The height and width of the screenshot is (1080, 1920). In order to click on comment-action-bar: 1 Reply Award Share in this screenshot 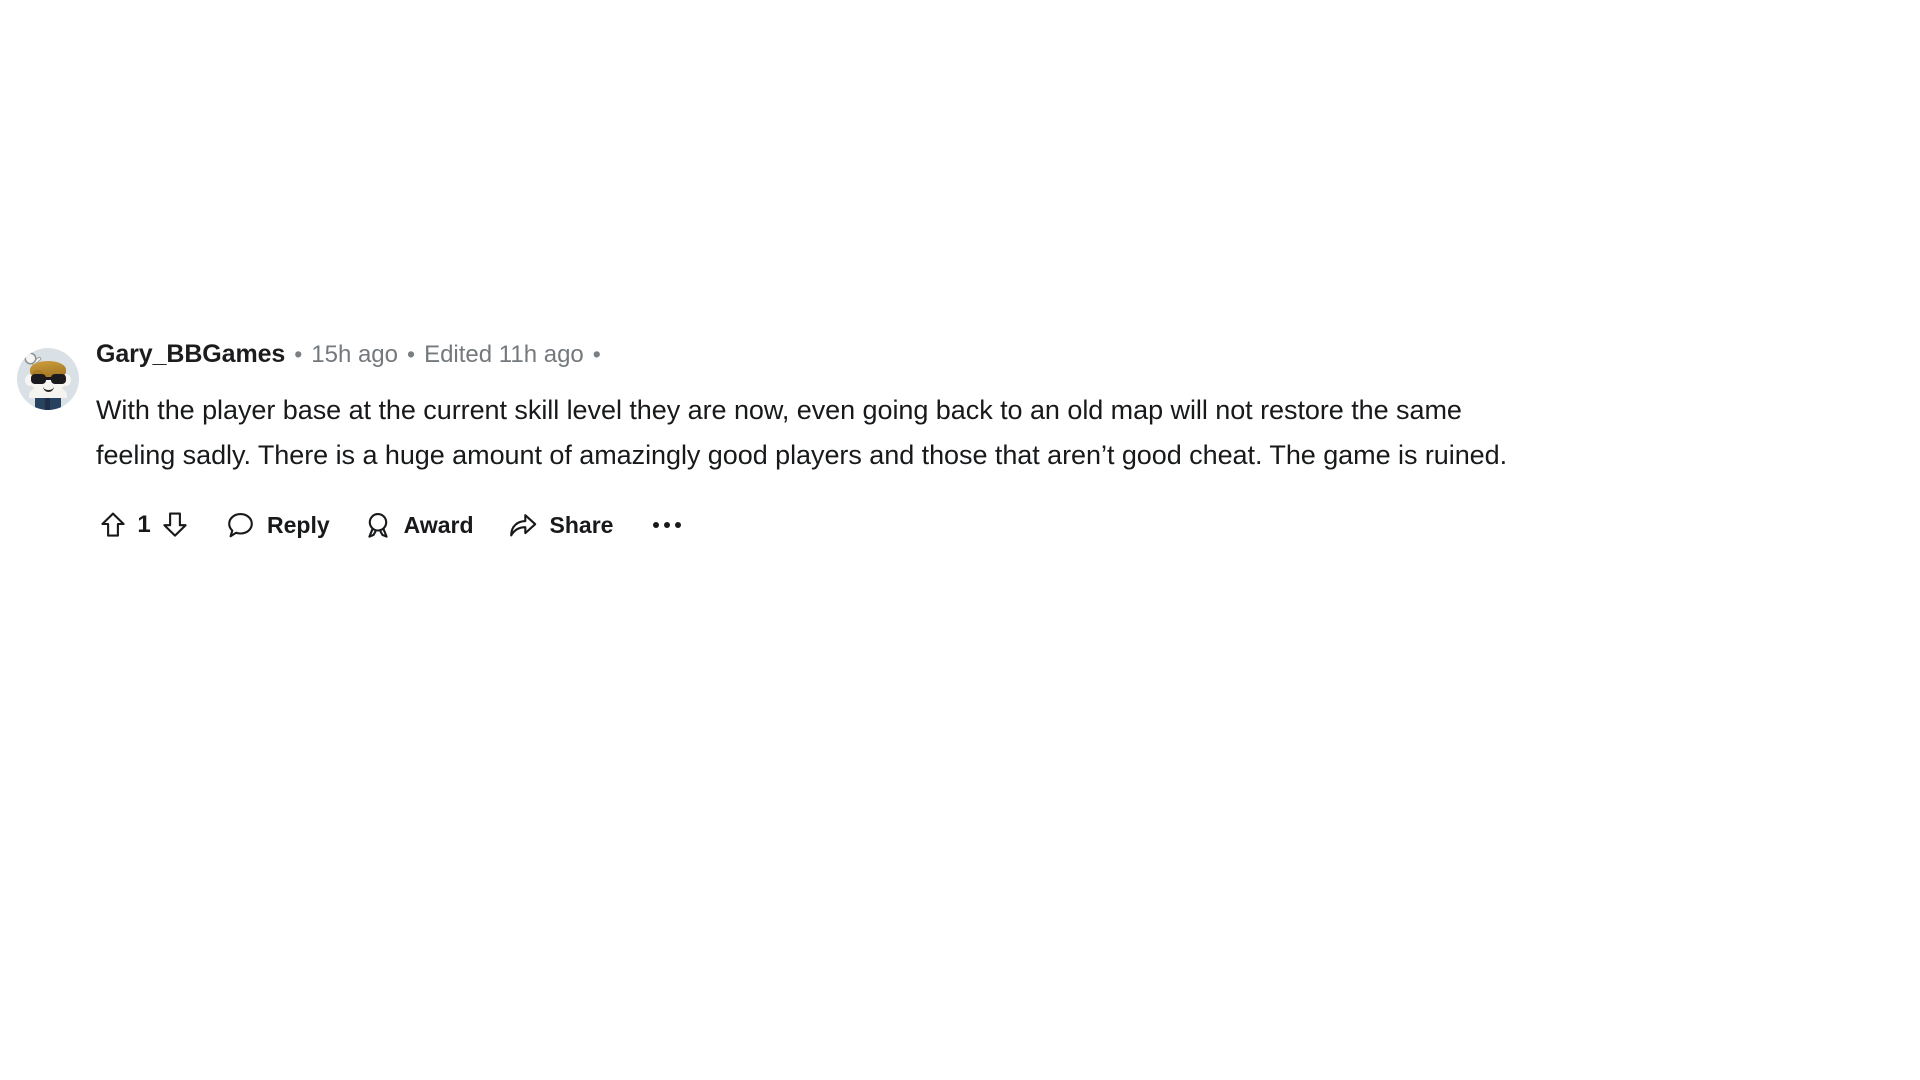, I will do `click(988, 525)`.